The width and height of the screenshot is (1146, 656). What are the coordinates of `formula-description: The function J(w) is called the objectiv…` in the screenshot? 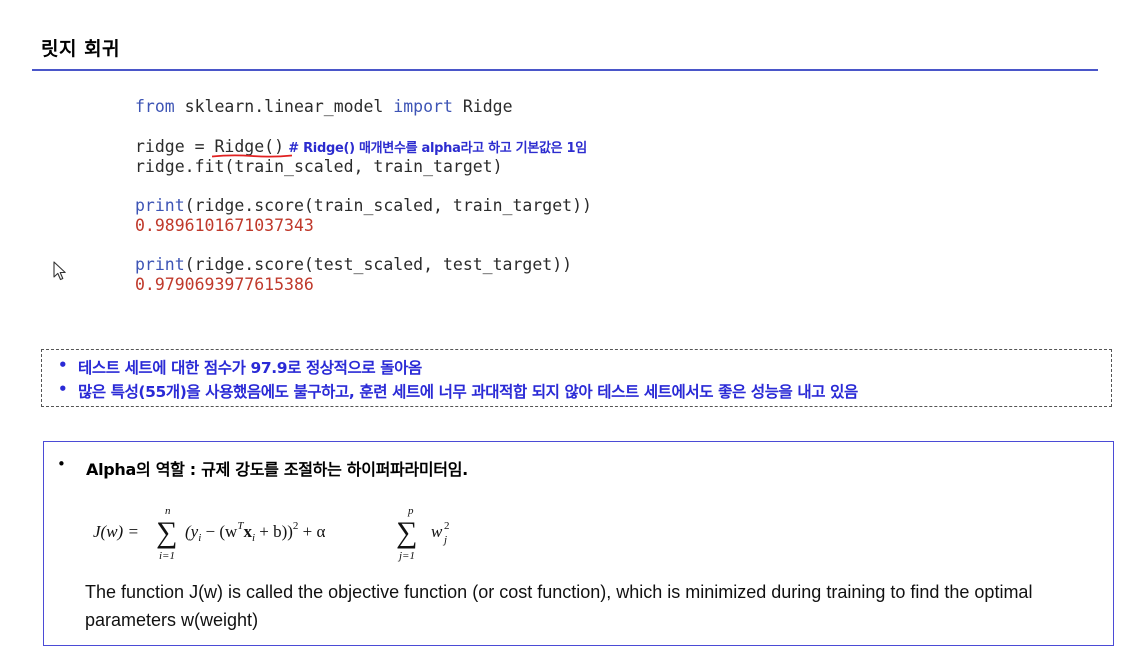 It's located at (559, 606).